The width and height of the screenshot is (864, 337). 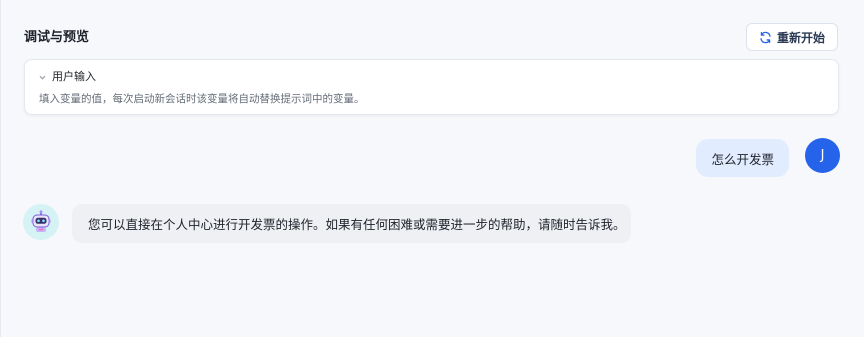 I want to click on variables-toggle: 用户输入, so click(x=67, y=77).